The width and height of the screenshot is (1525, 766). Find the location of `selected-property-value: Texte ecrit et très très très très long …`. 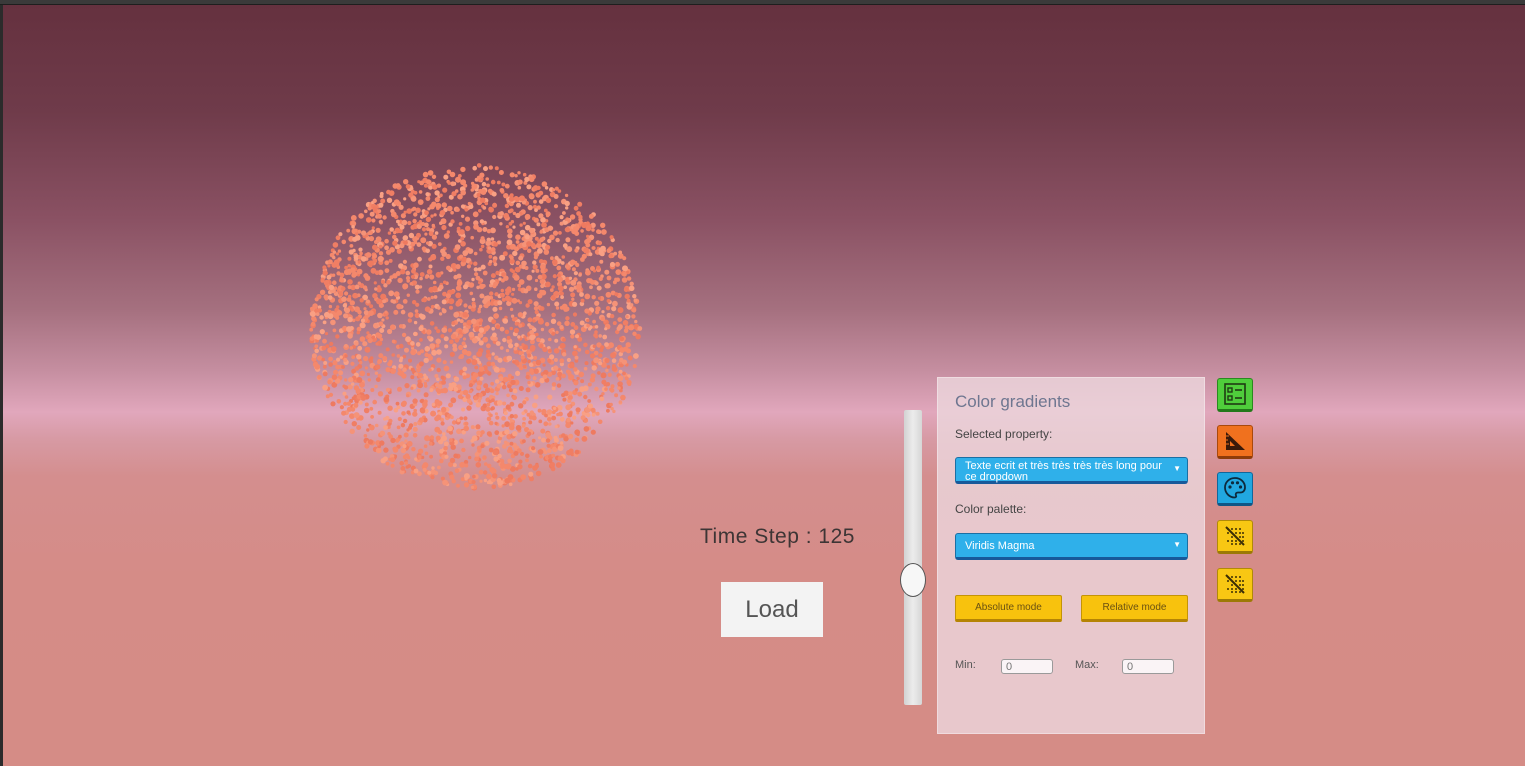

selected-property-value: Texte ecrit et très très très très long … is located at coordinates (1063, 472).